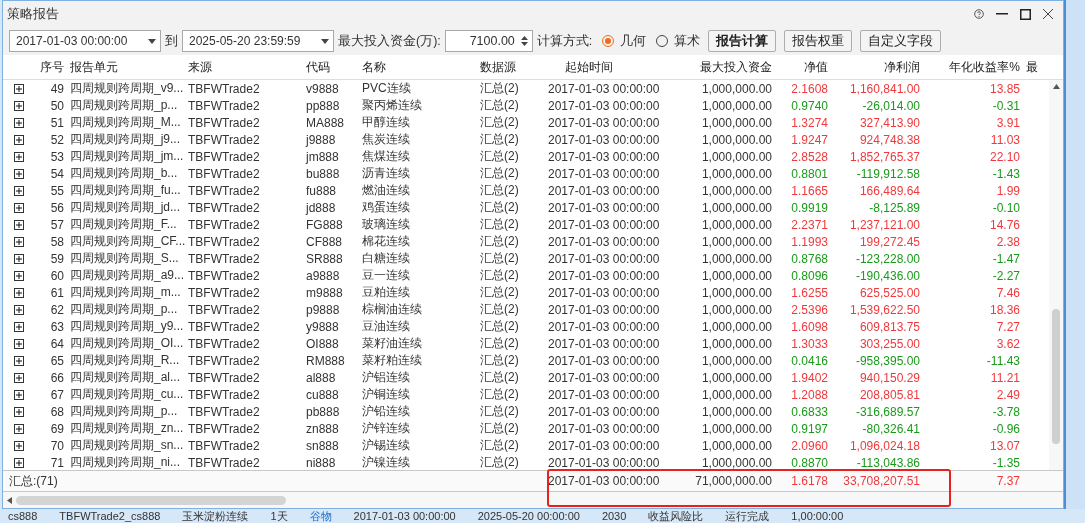 The image size is (1085, 523). What do you see at coordinates (85, 41) in the screenshot?
I see `start-date-select: 2017-01-03 00:00:00` at bounding box center [85, 41].